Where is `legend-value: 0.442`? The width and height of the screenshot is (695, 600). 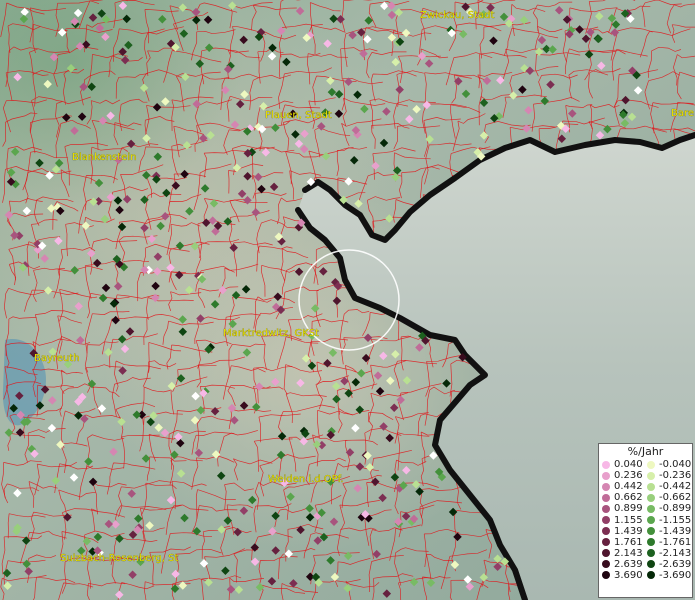 legend-value: 0.442 is located at coordinates (628, 487).